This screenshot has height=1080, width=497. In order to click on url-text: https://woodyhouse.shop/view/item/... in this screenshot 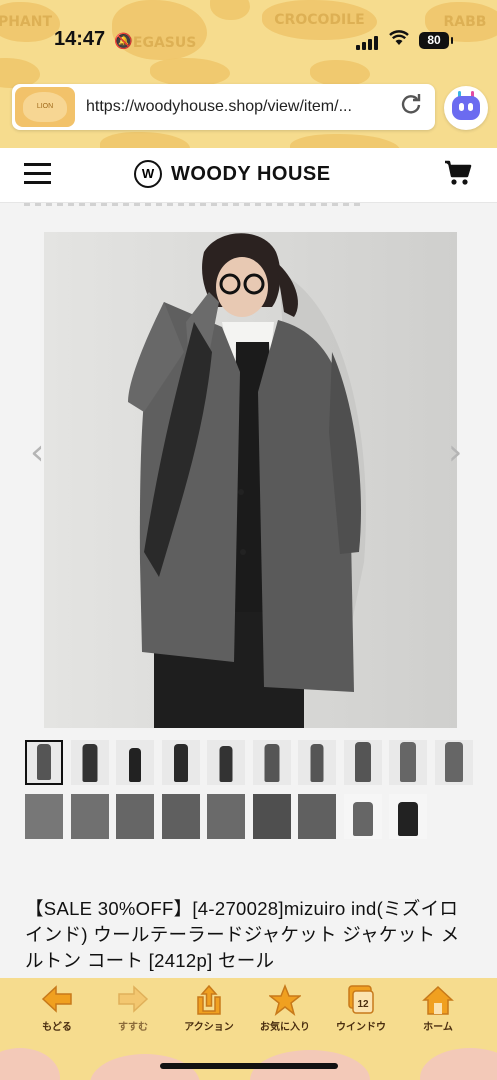, I will do `click(219, 107)`.